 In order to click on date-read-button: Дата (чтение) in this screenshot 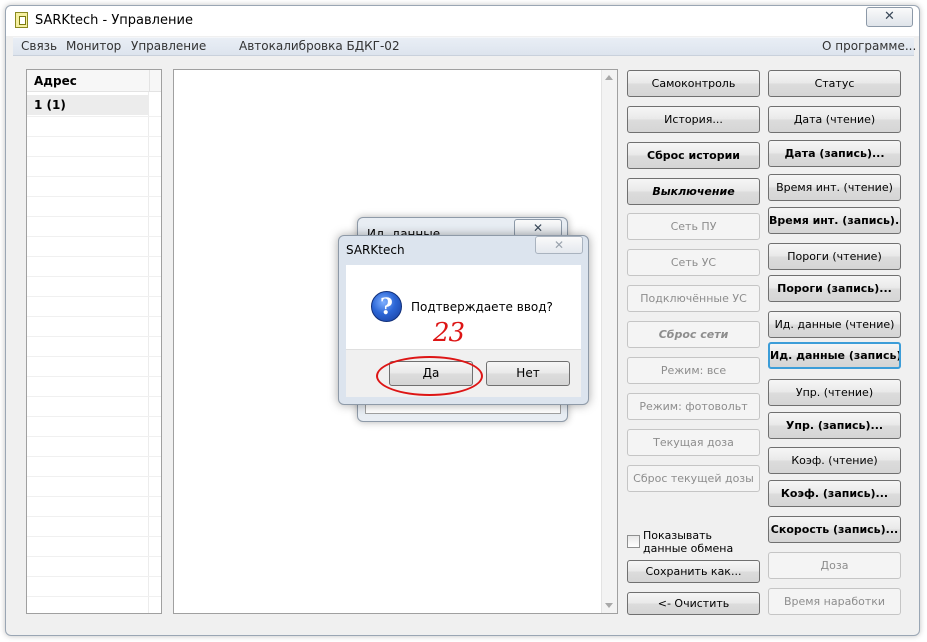, I will do `click(834, 119)`.